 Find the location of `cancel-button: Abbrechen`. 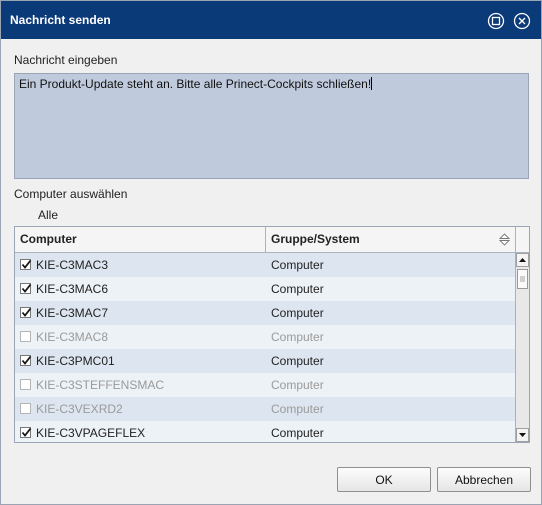

cancel-button: Abbrechen is located at coordinates (484, 479).